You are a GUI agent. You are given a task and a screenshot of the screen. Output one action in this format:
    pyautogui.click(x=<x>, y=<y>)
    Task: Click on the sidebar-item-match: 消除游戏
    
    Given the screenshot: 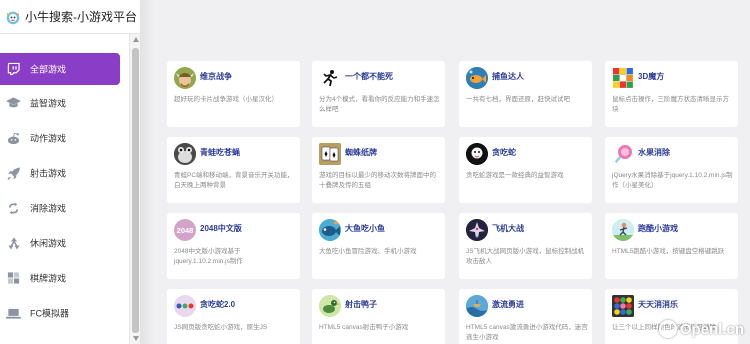 What is the action you would take?
    pyautogui.click(x=63, y=208)
    